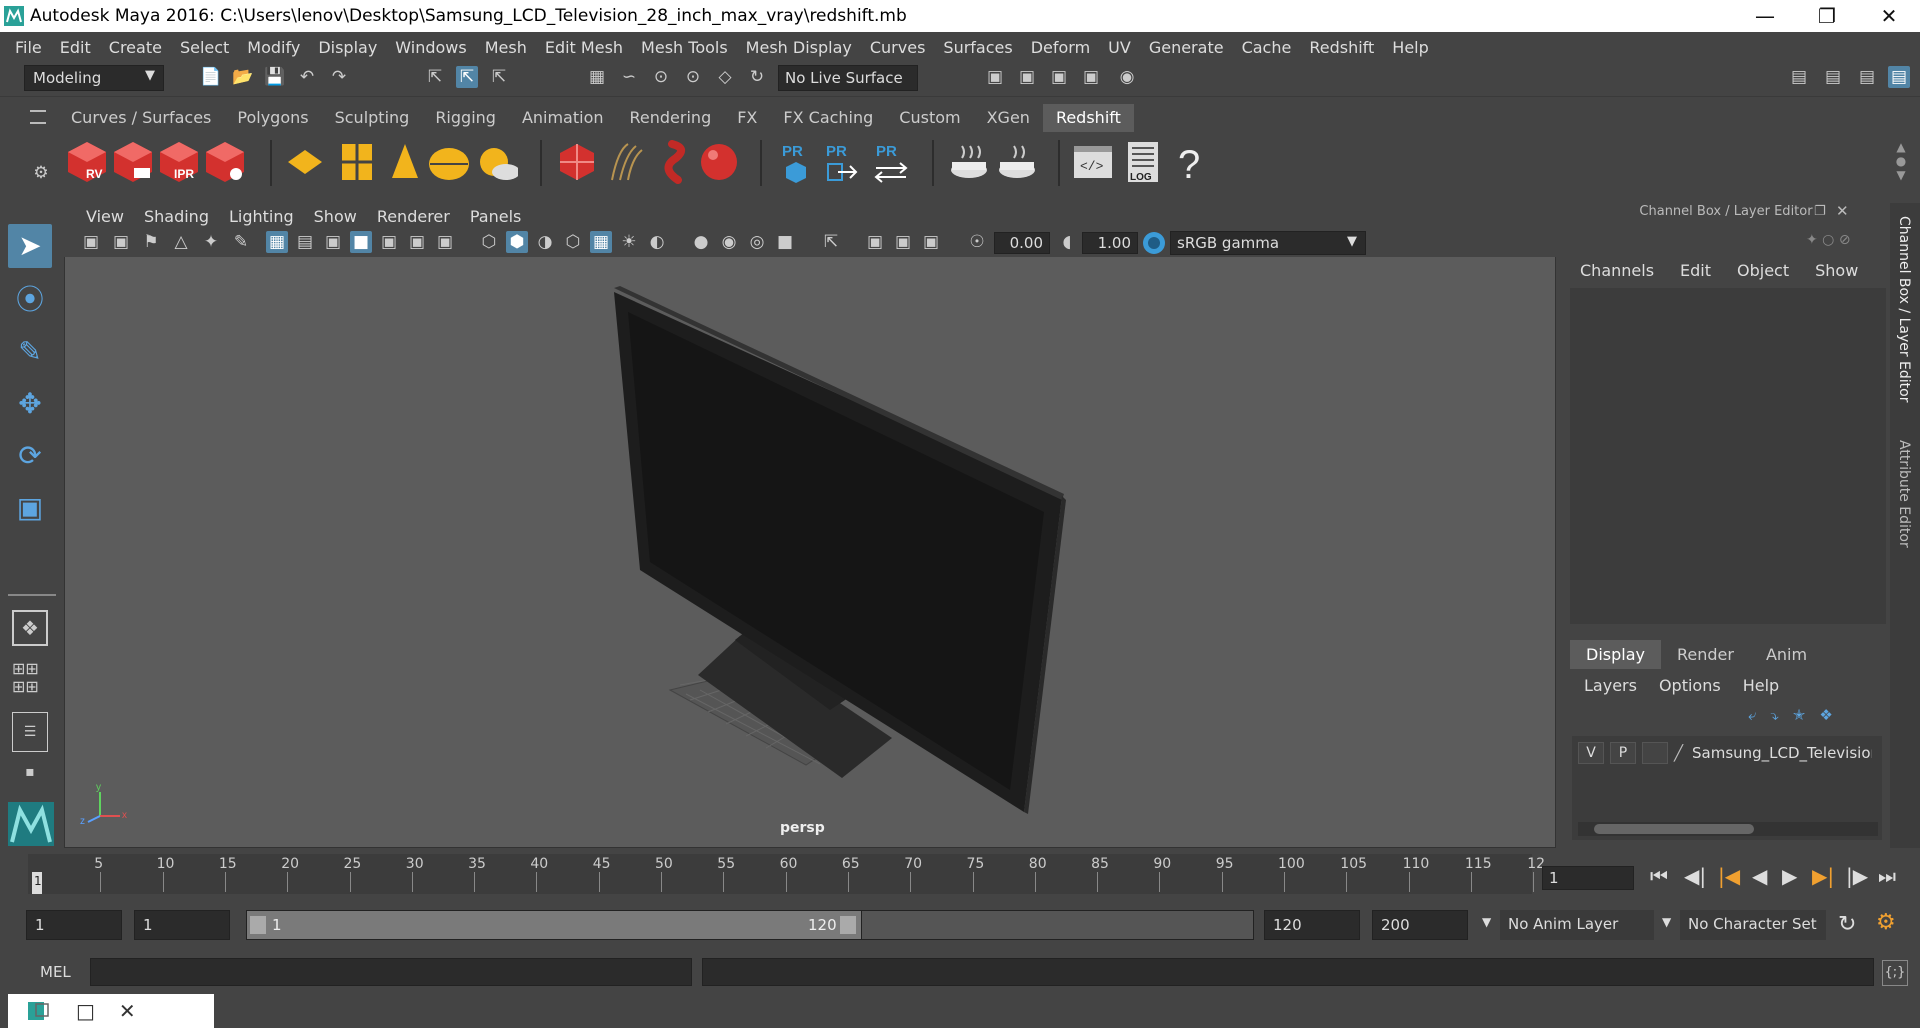 This screenshot has width=1920, height=1028. Describe the element at coordinates (693, 77) in the screenshot. I see `snap-view-icon: ⊙` at that location.